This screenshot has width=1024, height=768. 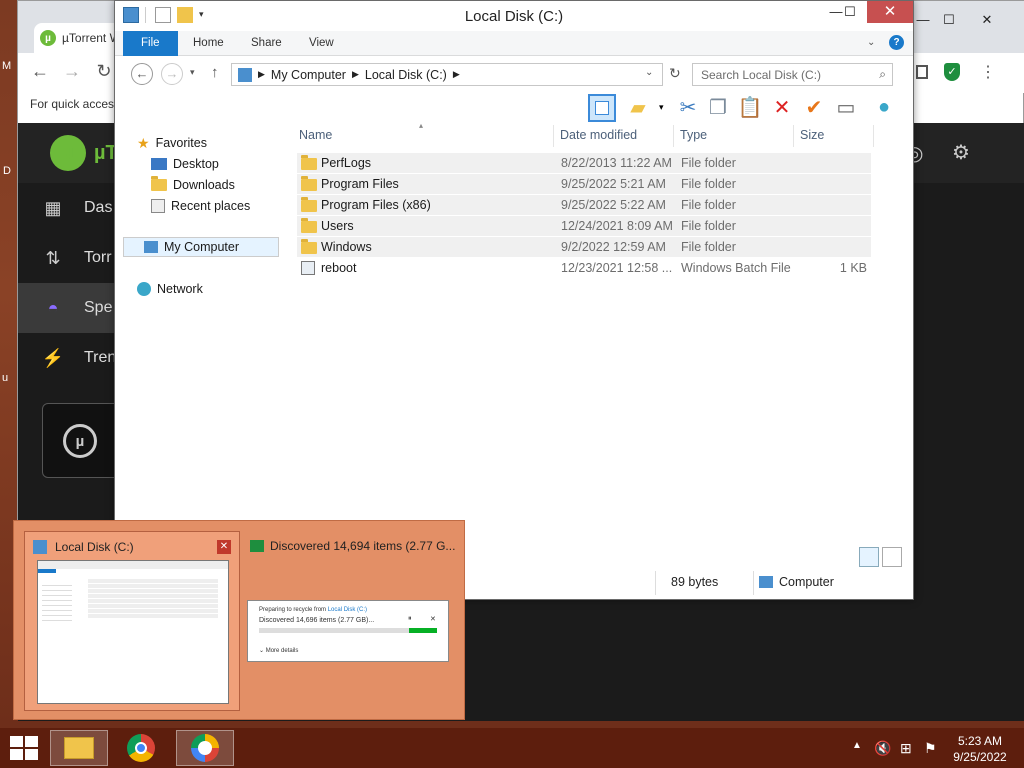 What do you see at coordinates (869, 557) in the screenshot?
I see `details-view-button` at bounding box center [869, 557].